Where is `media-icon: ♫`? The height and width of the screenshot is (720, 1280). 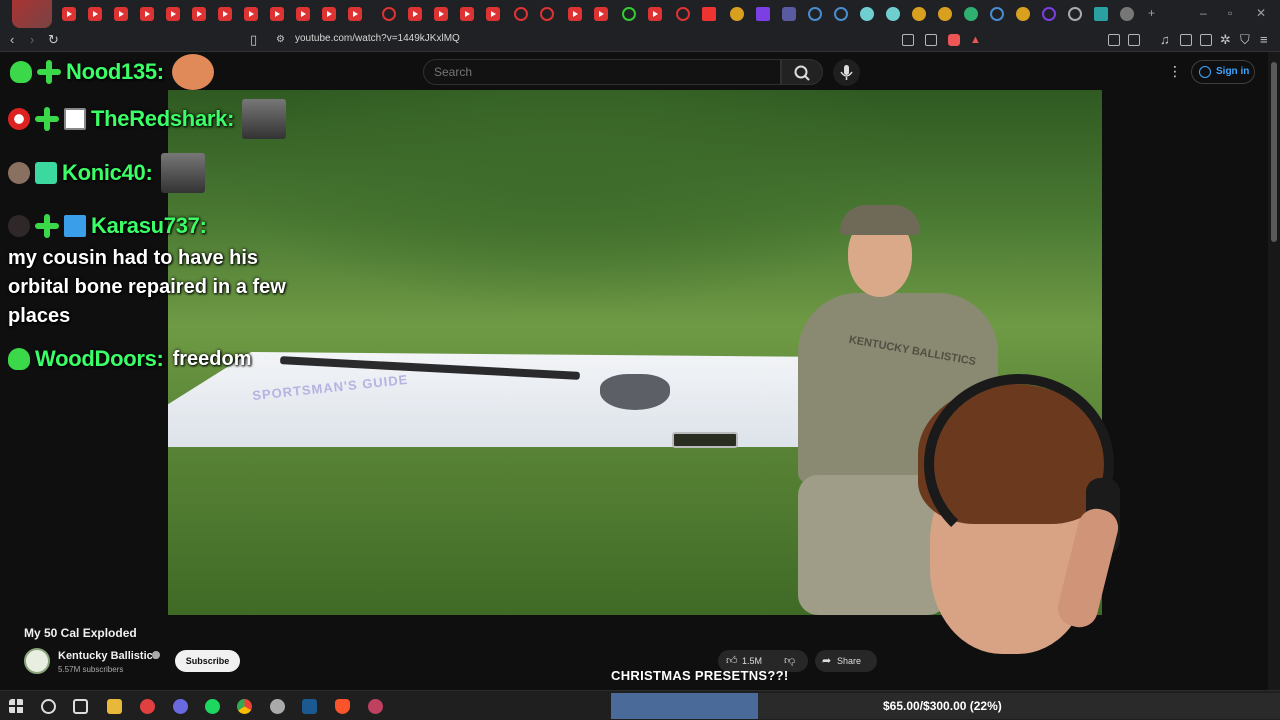 media-icon: ♫ is located at coordinates (1165, 40).